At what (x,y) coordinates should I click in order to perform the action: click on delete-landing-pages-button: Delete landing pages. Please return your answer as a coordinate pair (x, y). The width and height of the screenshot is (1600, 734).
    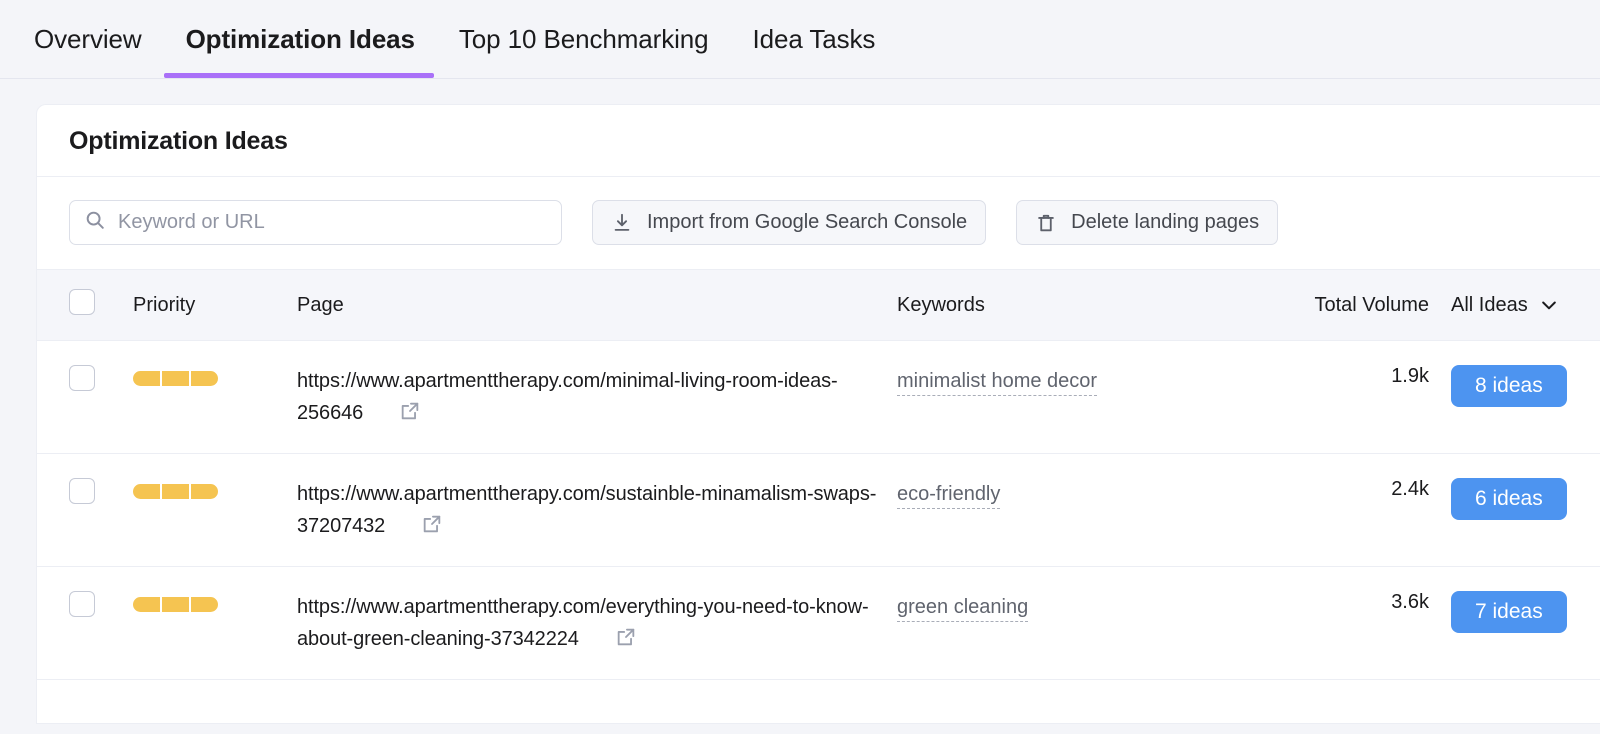
    Looking at the image, I should click on (1147, 222).